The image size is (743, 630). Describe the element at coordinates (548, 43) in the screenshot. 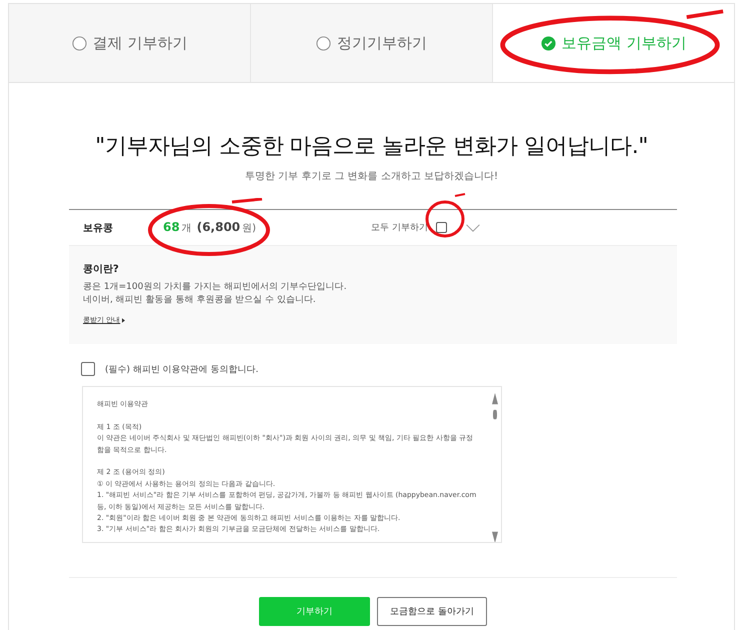

I see `check-circle-icon` at that location.